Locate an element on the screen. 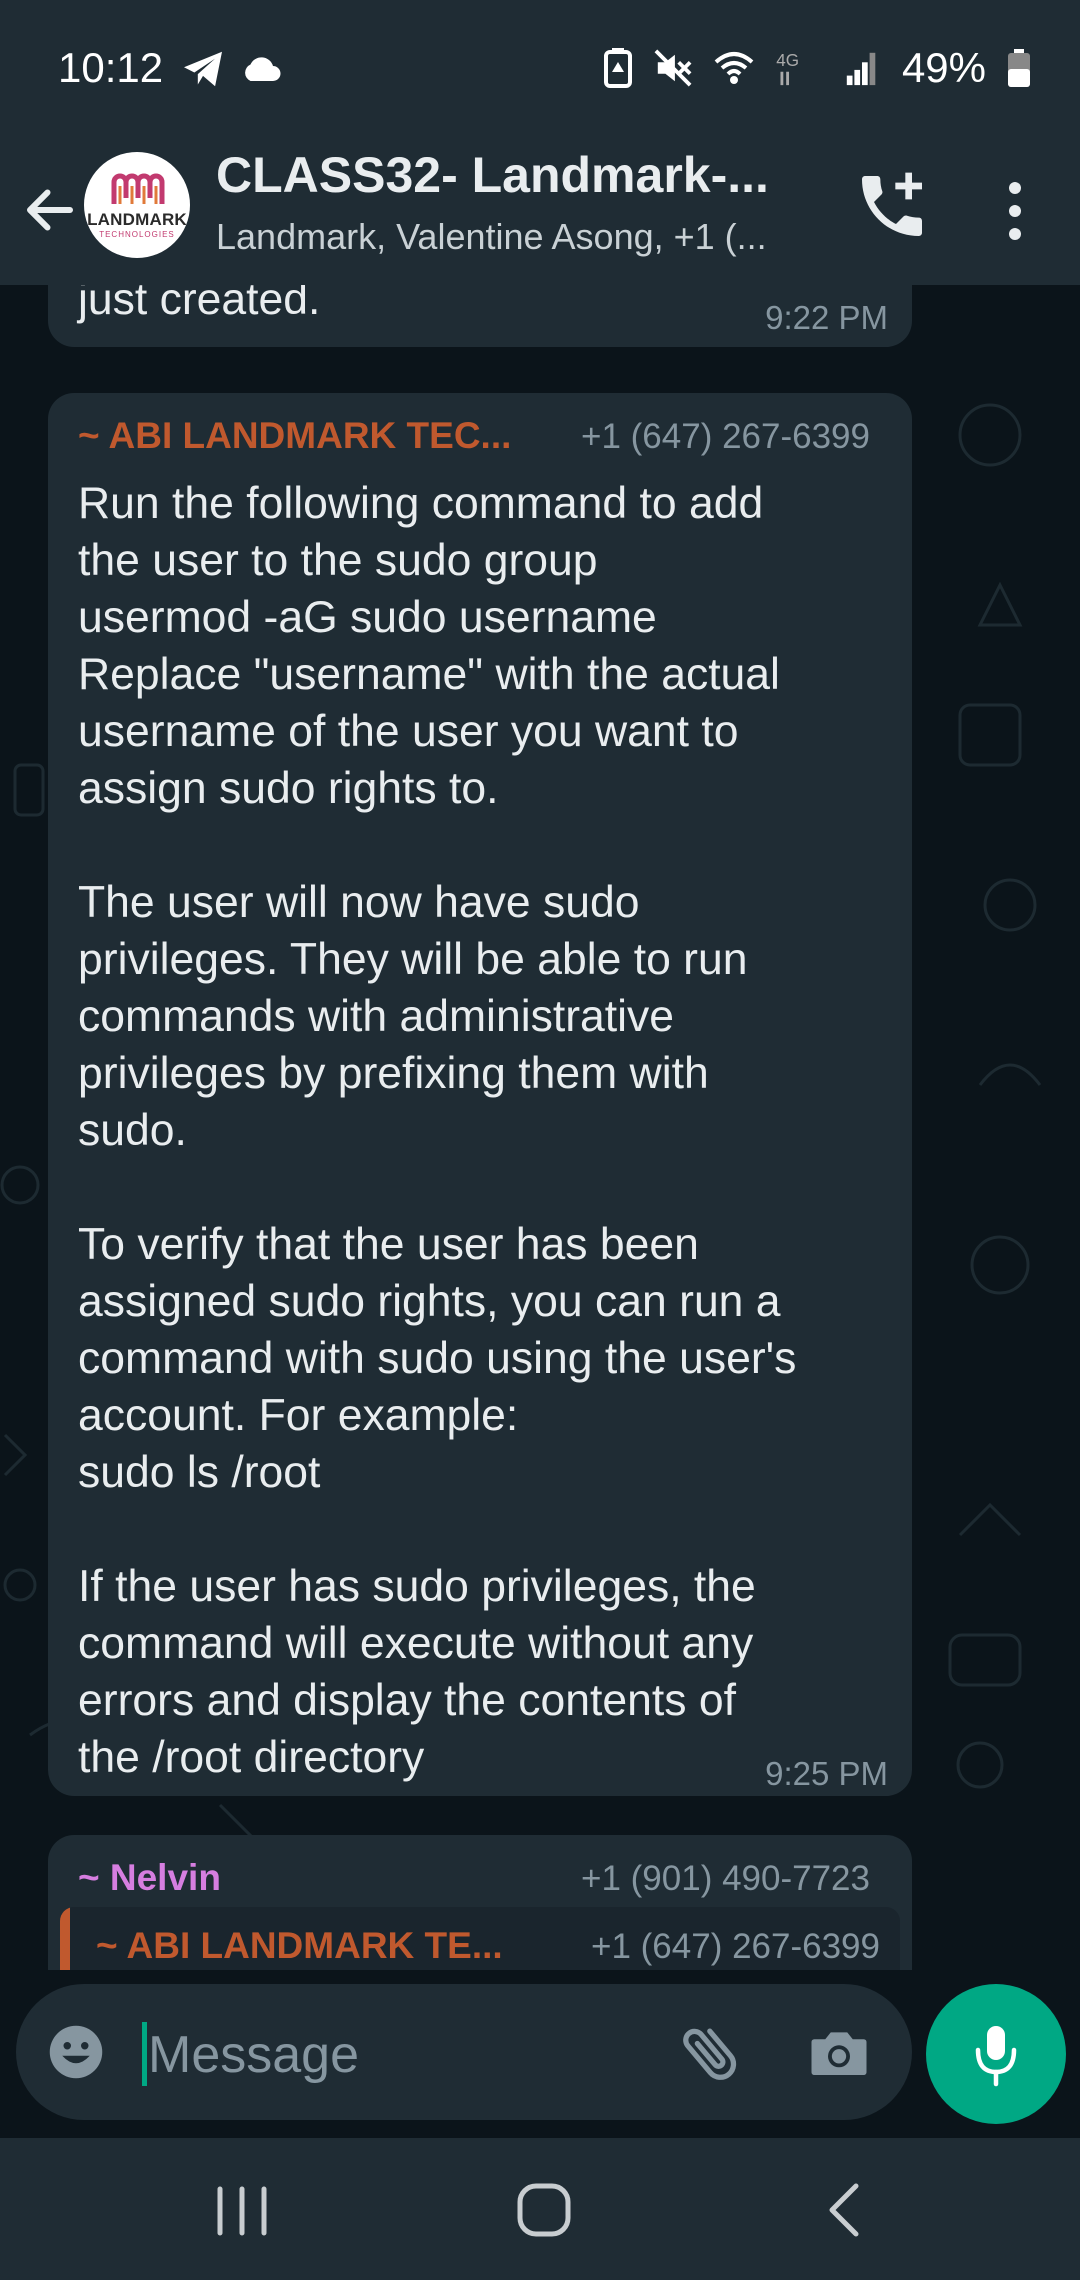  battery-icon is located at coordinates (1019, 68).